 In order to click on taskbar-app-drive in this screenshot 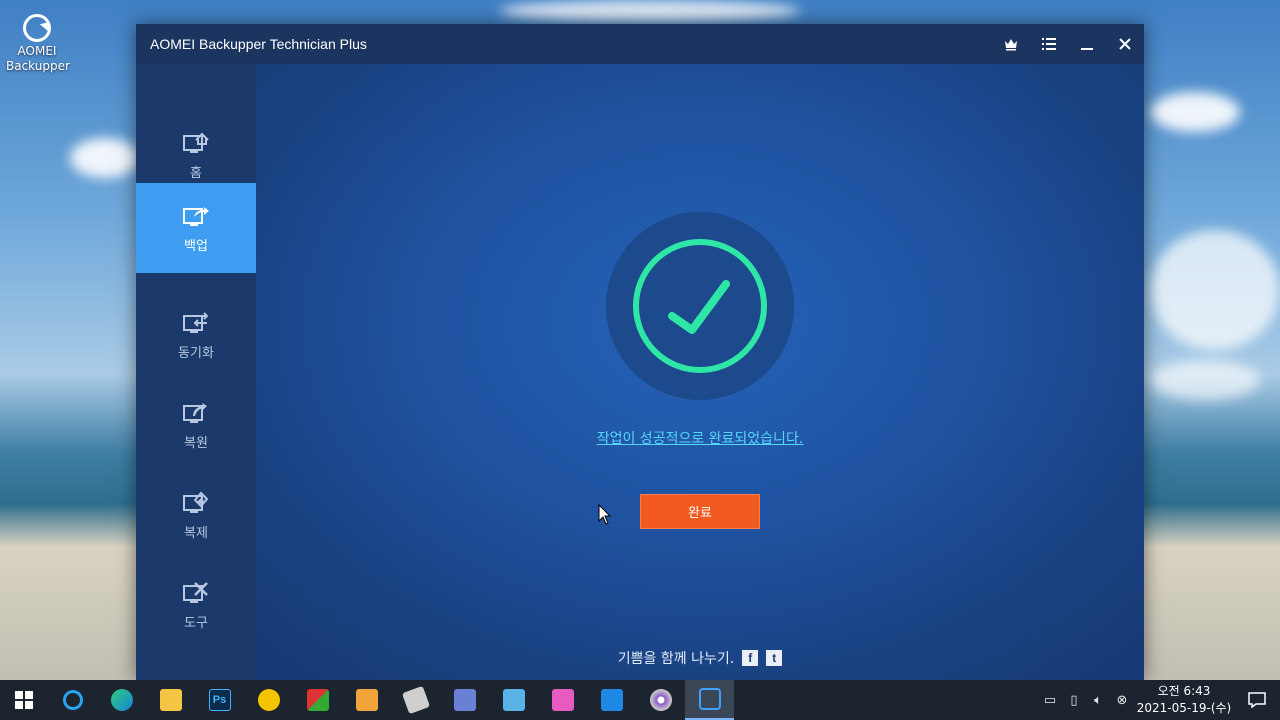, I will do `click(415, 700)`.